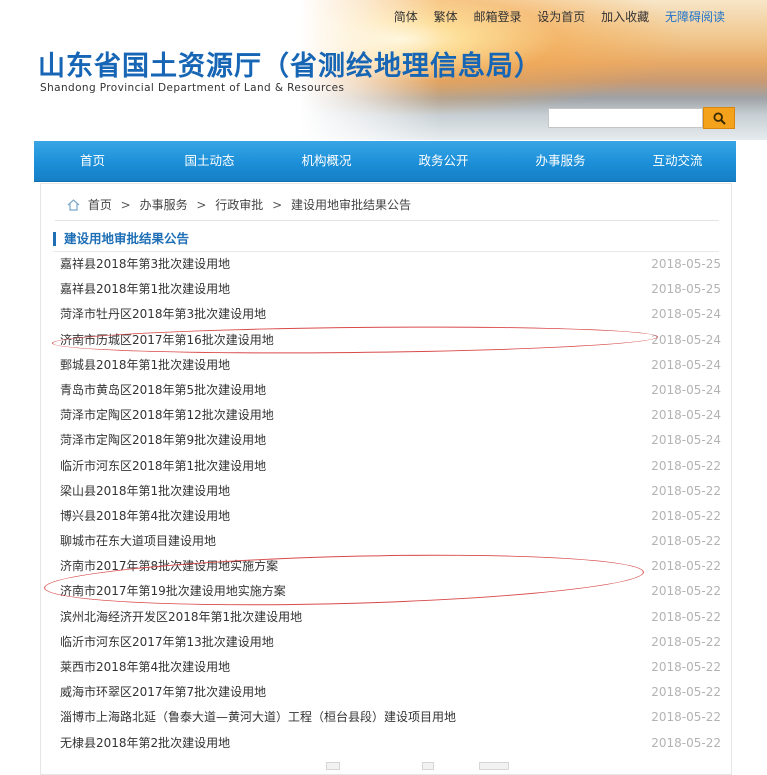 This screenshot has height=775, width=767. What do you see at coordinates (138, 541) in the screenshot?
I see `announcement-title-link: 聊城市茌东大道项目建设用地` at bounding box center [138, 541].